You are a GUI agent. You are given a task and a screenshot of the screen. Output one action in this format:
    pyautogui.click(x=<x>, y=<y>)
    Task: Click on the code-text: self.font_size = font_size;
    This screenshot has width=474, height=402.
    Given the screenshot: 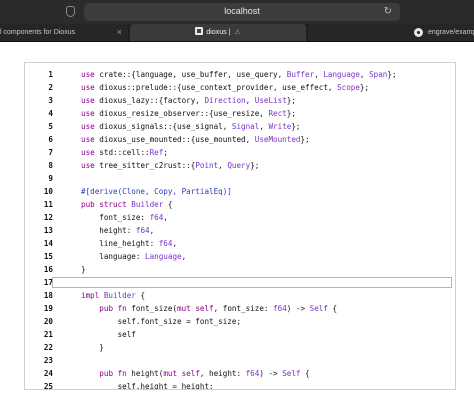 What is the action you would take?
    pyautogui.click(x=161, y=321)
    